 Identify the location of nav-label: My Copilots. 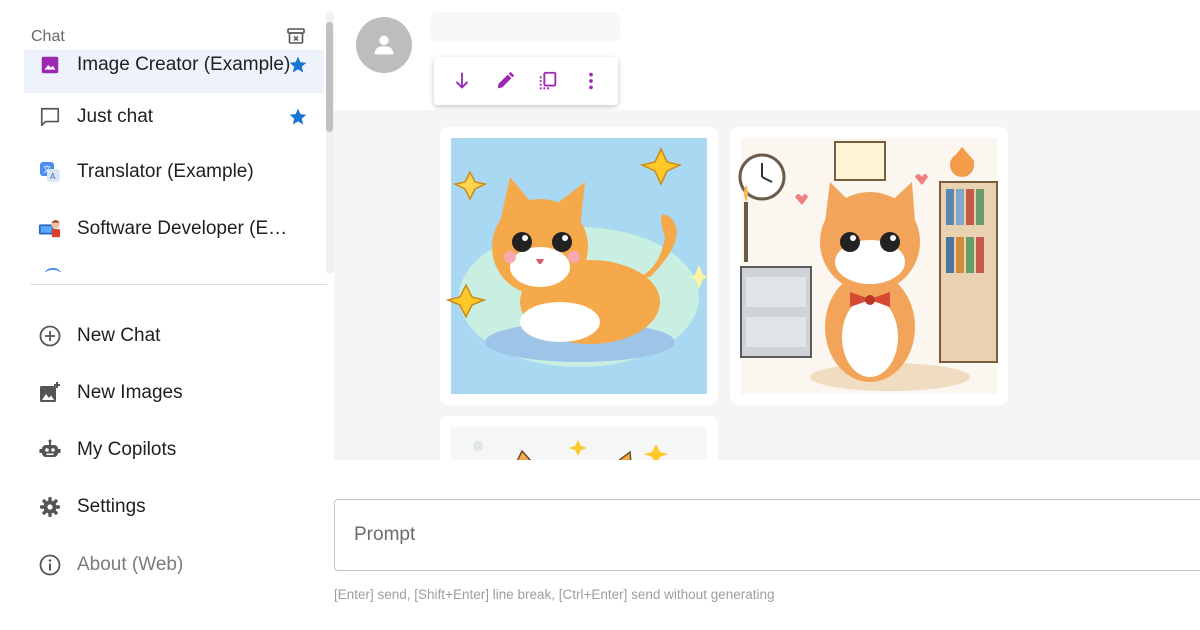
(127, 449).